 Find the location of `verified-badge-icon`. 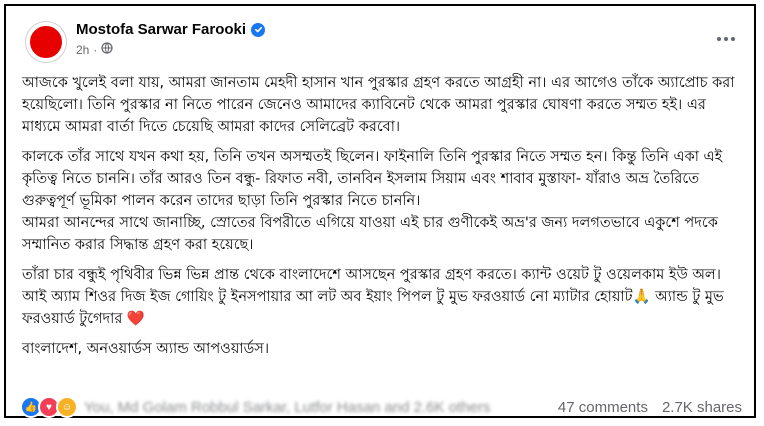

verified-badge-icon is located at coordinates (258, 29).